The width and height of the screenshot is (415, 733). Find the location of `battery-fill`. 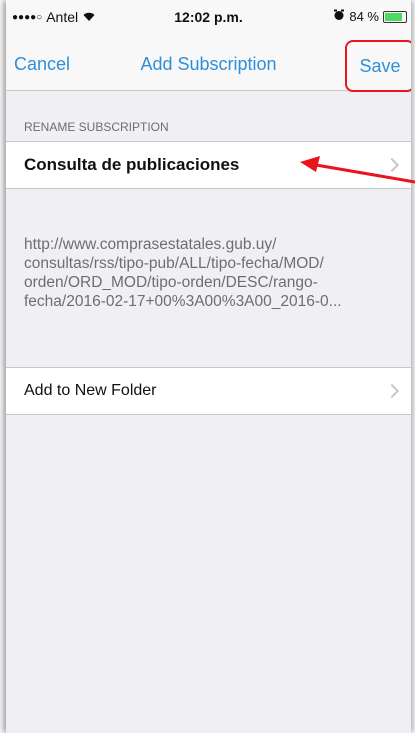

battery-fill is located at coordinates (393, 16).